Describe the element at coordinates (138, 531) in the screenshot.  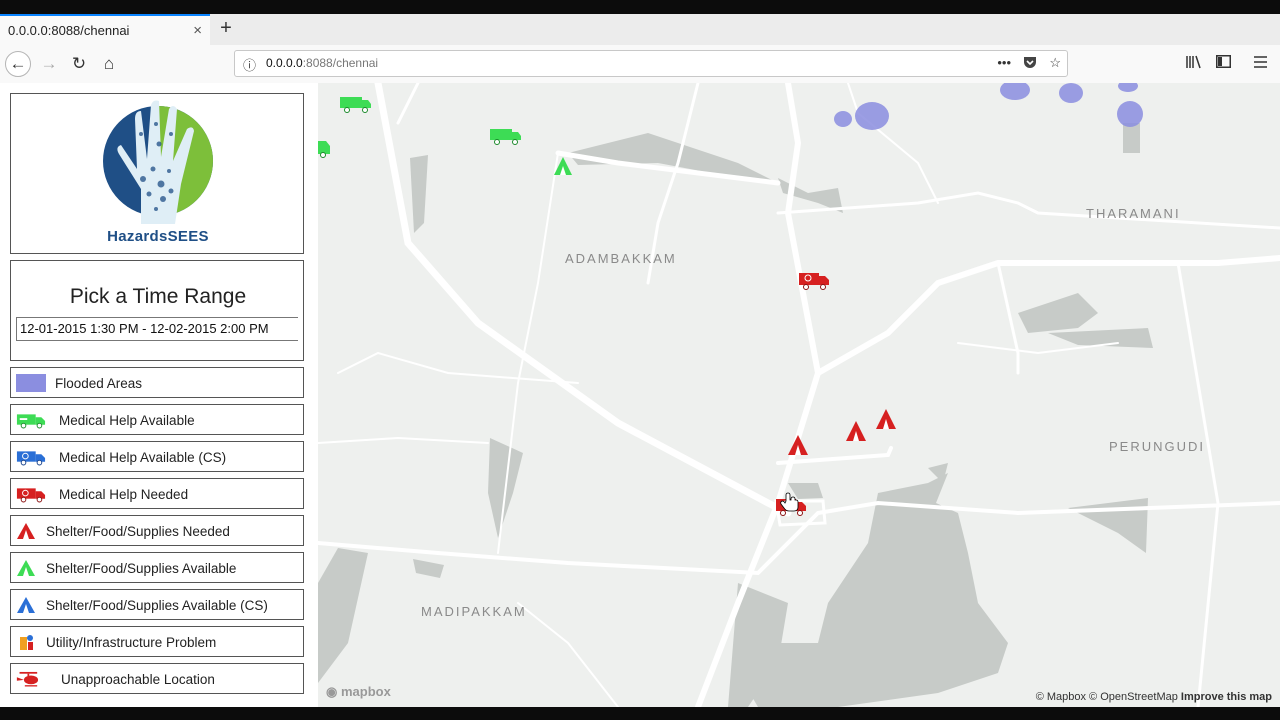
I see `legend-label: Shelter/Food/Supplies Needed` at that location.